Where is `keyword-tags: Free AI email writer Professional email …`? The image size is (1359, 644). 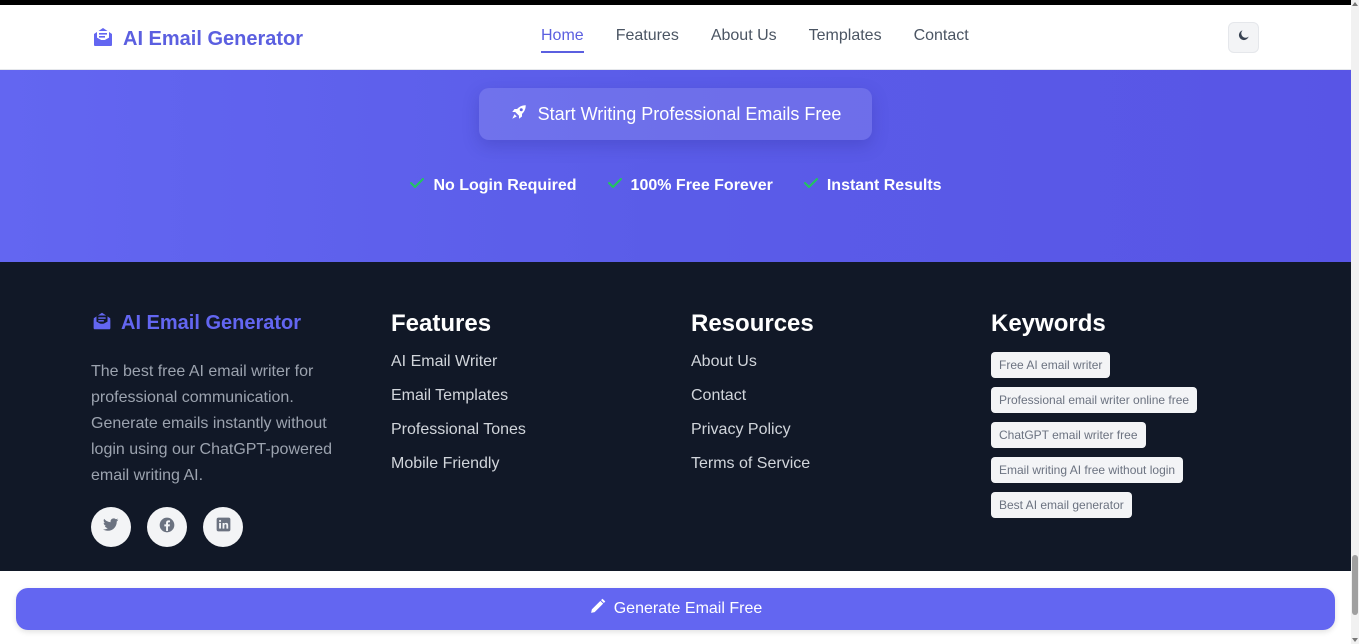 keyword-tags: Free AI email writer Professional email … is located at coordinates (1094, 435).